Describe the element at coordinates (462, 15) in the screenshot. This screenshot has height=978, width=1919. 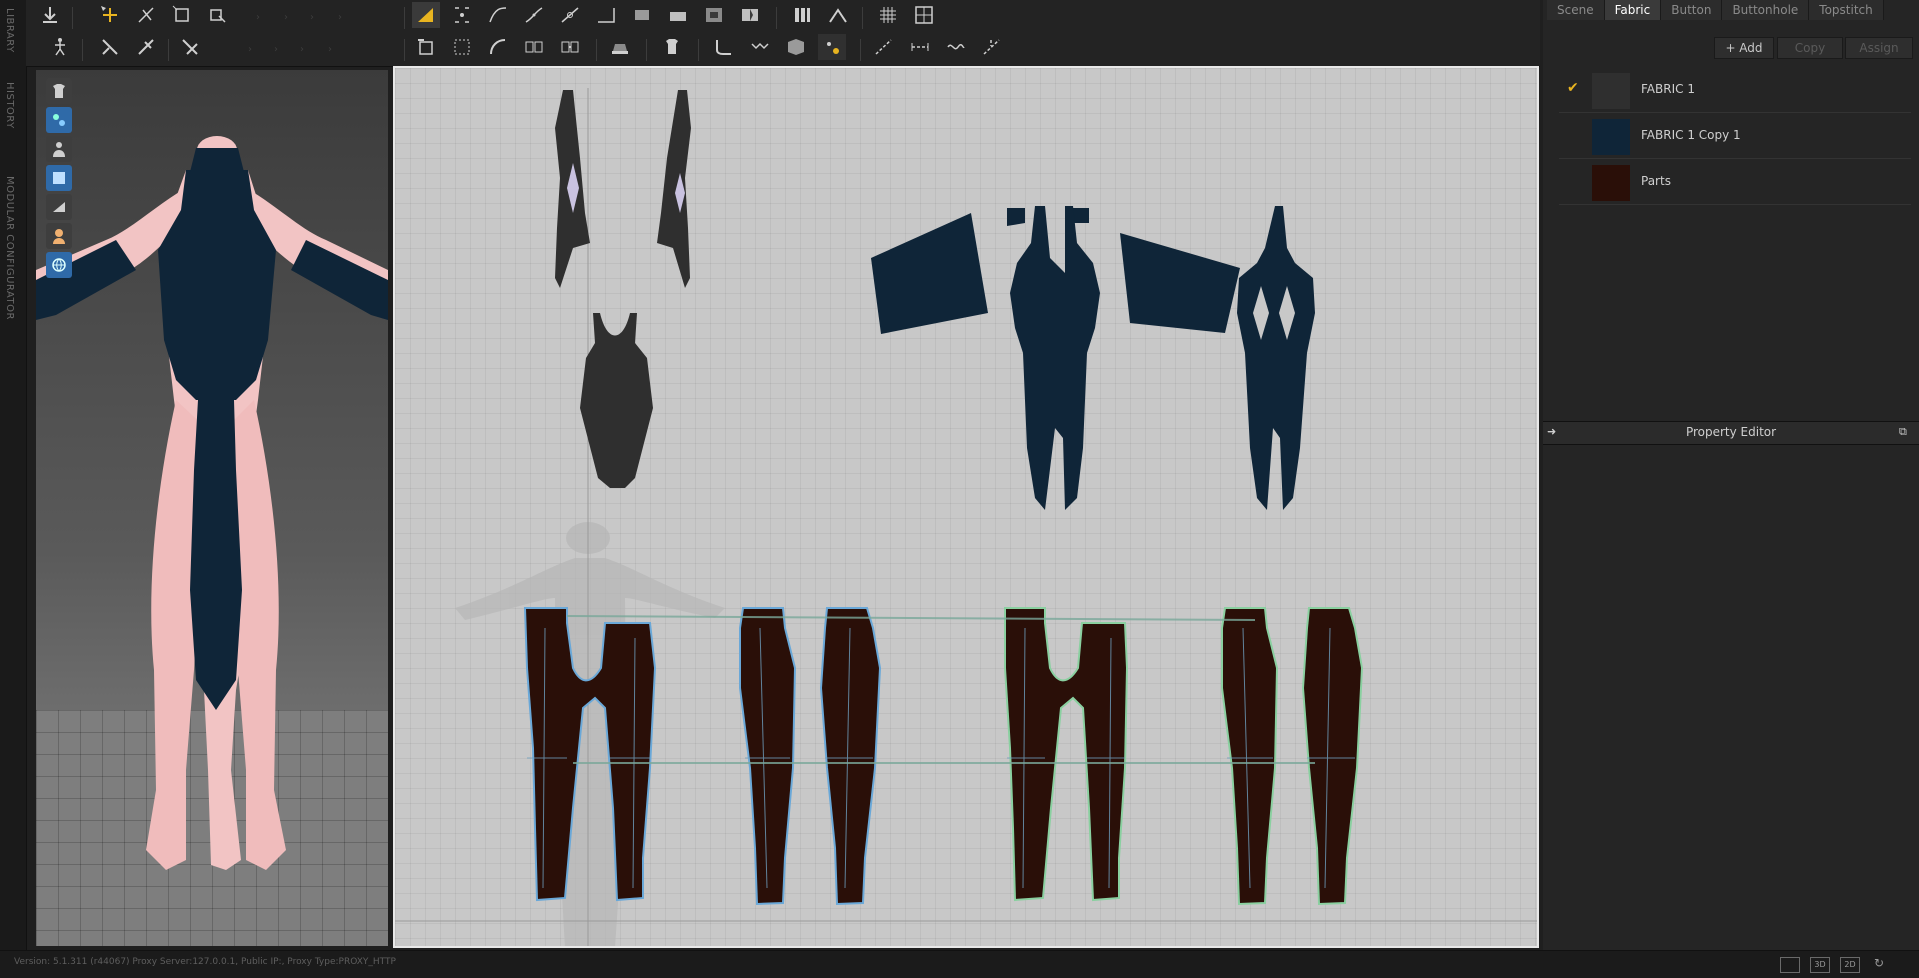
I see `edit-point-icon` at that location.